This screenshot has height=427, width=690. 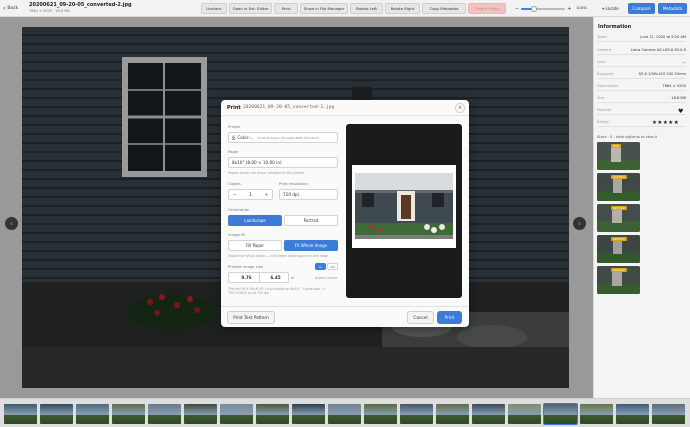 What do you see at coordinates (460, 108) in the screenshot?
I see `close-icon: ×` at bounding box center [460, 108].